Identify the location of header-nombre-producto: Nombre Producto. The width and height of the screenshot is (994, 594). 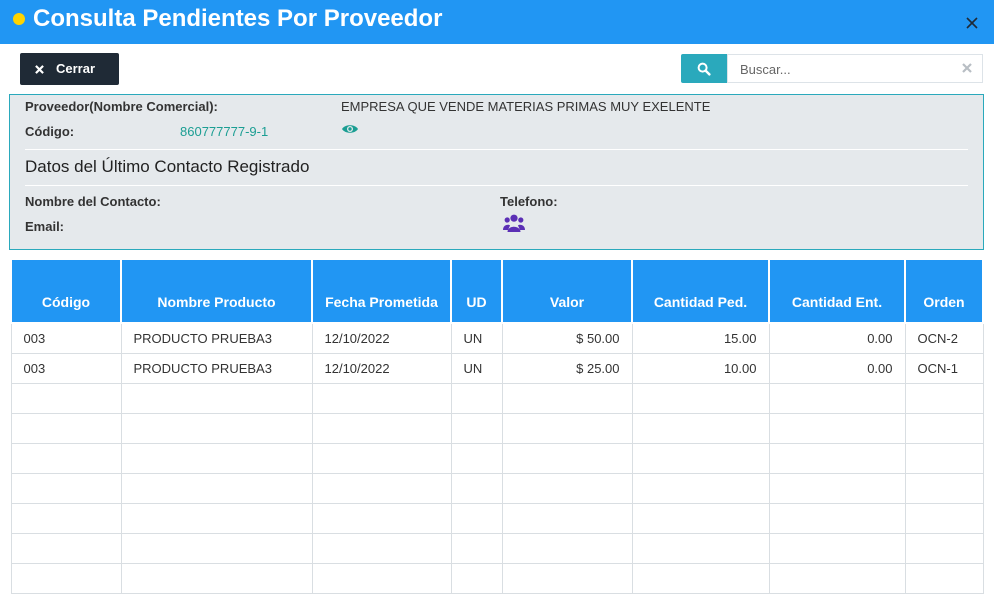
(216, 291).